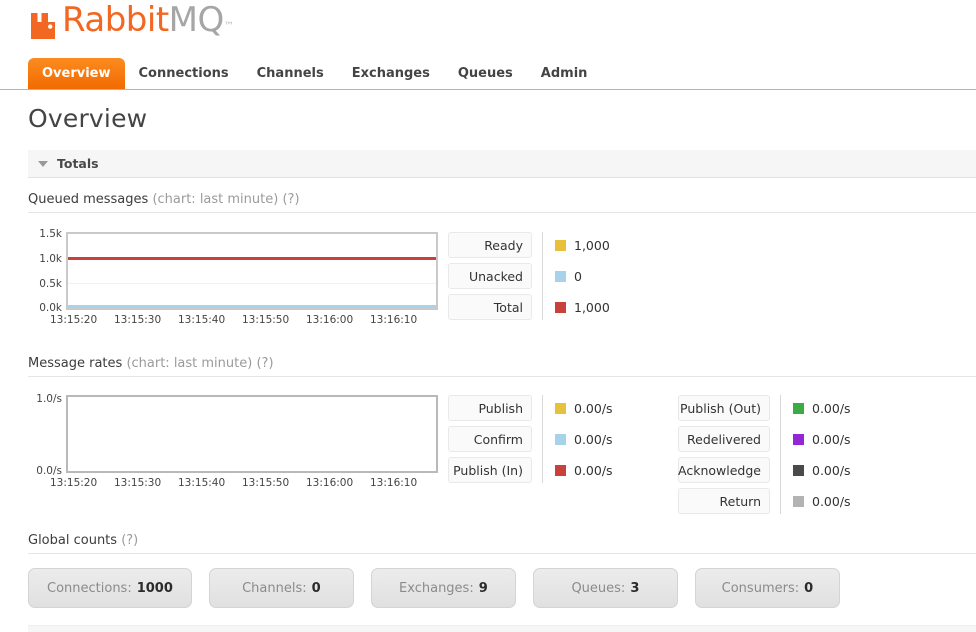 This screenshot has height=632, width=976. Describe the element at coordinates (490, 276) in the screenshot. I see `legend-label-unacked: Unacked` at that location.